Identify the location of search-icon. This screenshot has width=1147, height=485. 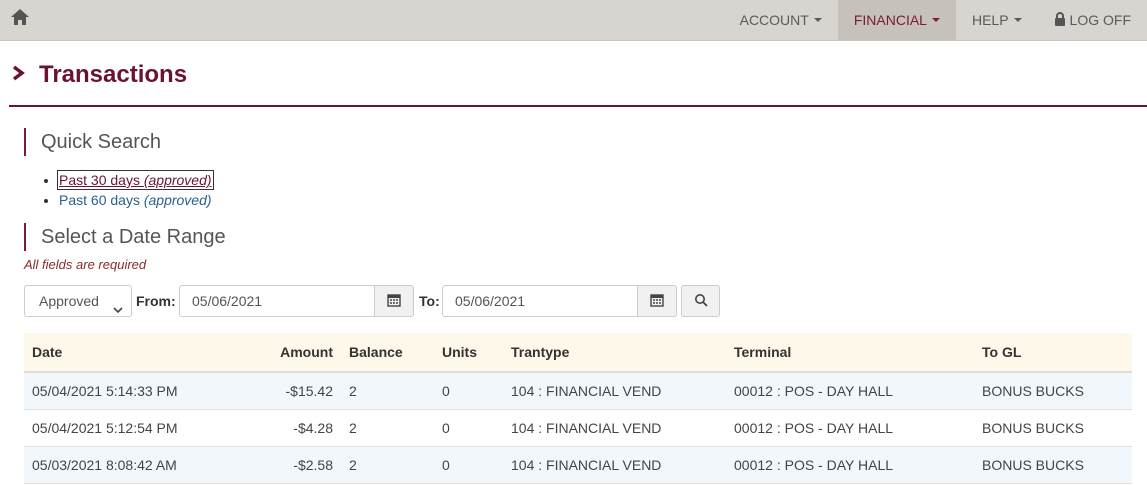
(701, 301).